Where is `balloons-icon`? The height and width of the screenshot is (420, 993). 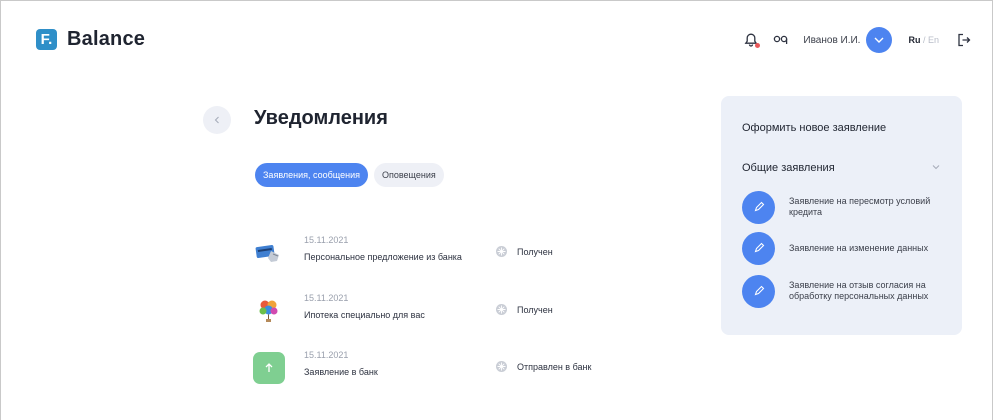 balloons-icon is located at coordinates (269, 311).